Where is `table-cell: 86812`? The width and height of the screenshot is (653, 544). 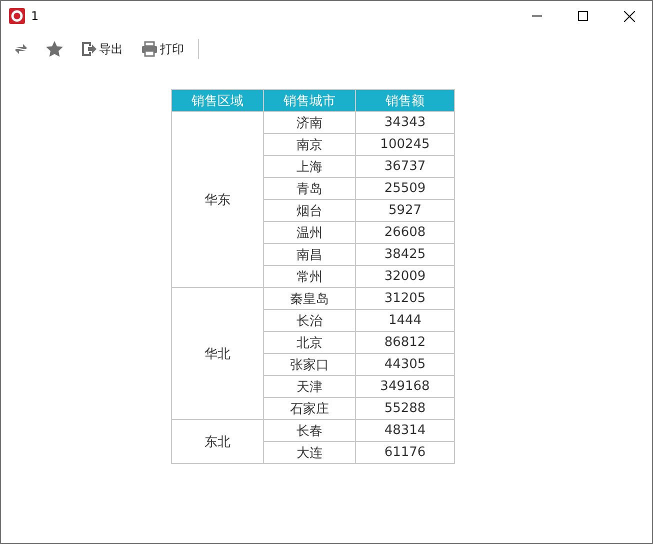 table-cell: 86812 is located at coordinates (405, 343).